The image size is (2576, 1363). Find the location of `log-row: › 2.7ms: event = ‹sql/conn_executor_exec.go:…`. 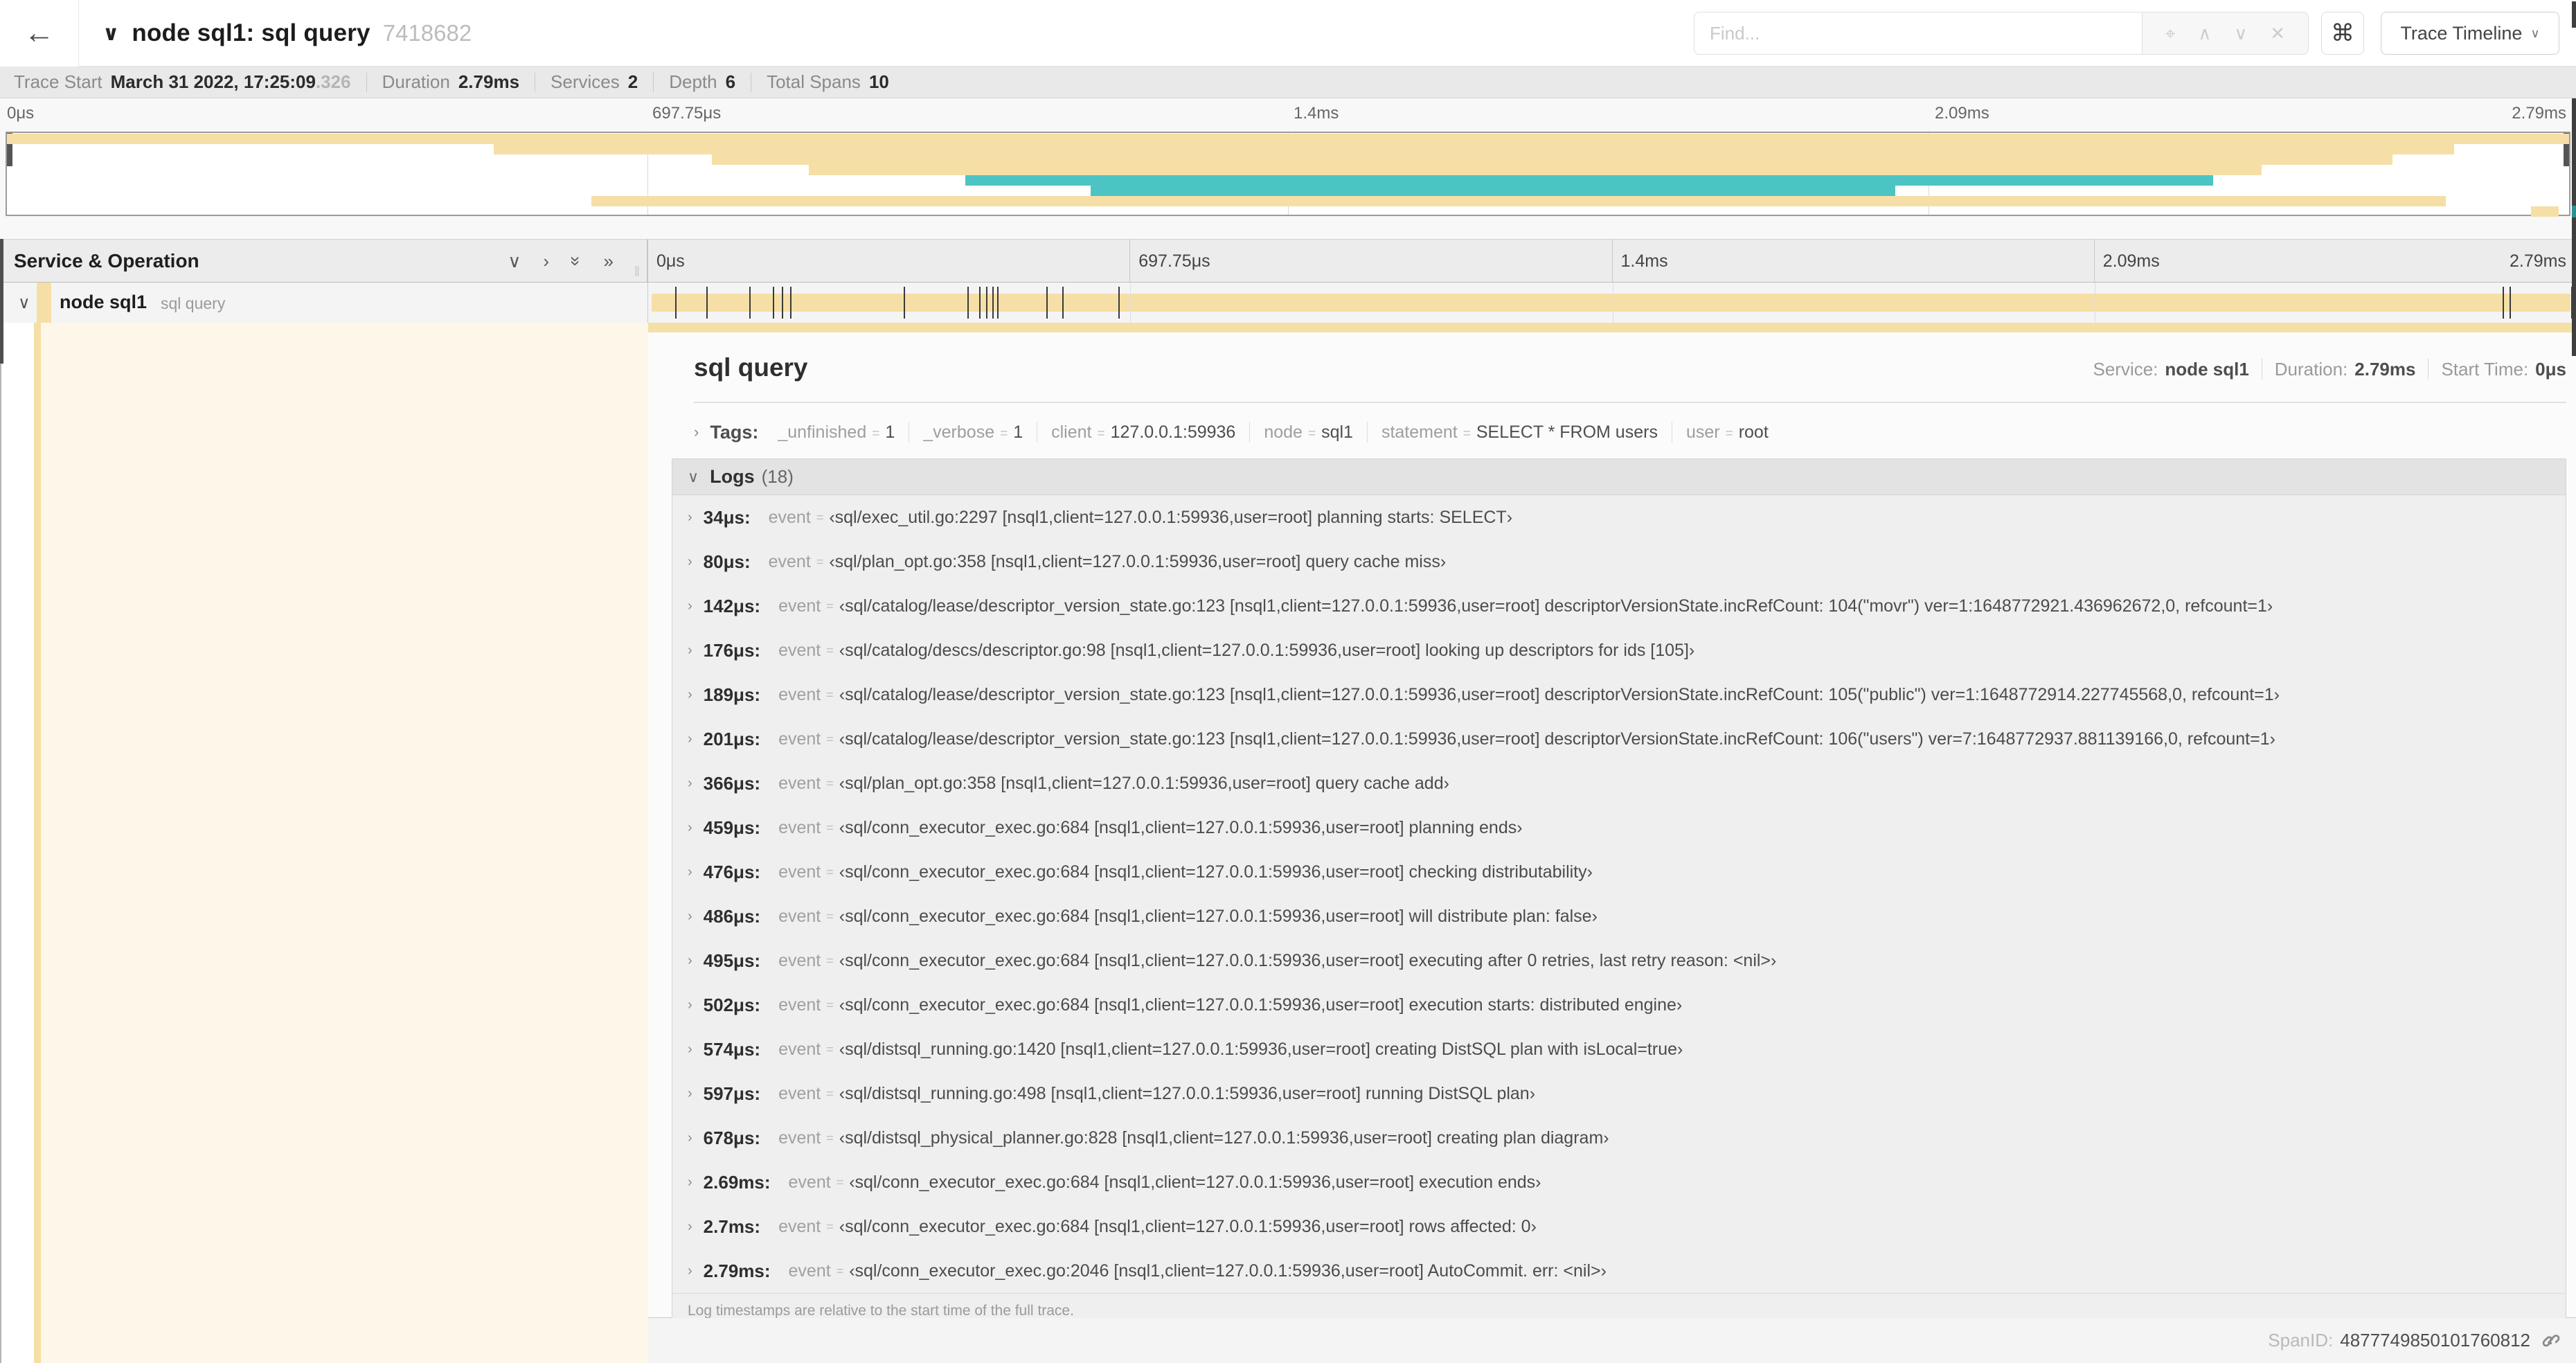

log-row: › 2.7ms: event = ‹sql/conn_executor_exec.go:… is located at coordinates (1619, 1226).